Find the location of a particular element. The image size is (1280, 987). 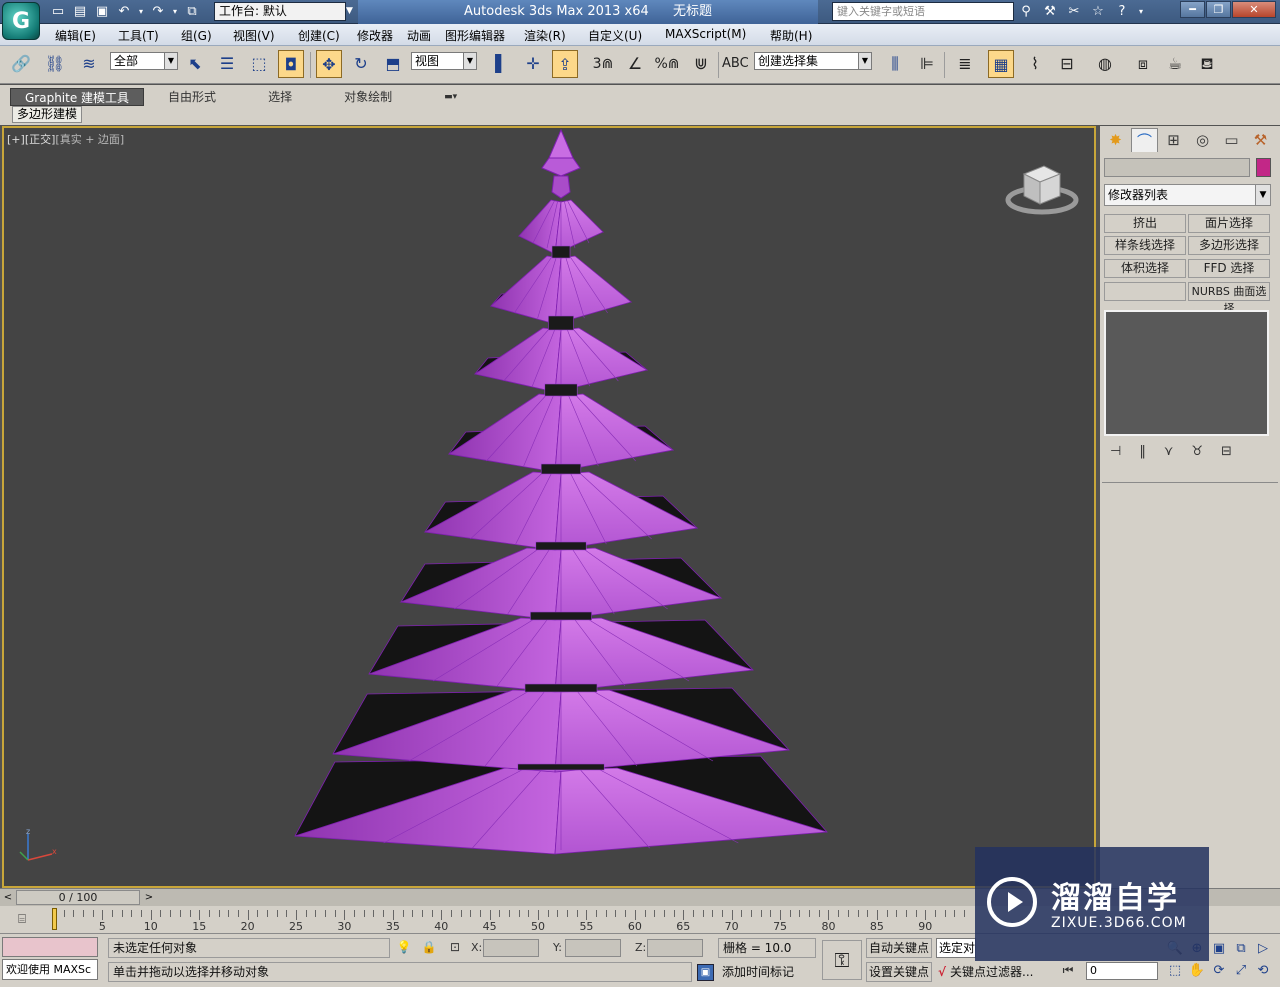

close-icon: ✕ is located at coordinates (1254, 9).